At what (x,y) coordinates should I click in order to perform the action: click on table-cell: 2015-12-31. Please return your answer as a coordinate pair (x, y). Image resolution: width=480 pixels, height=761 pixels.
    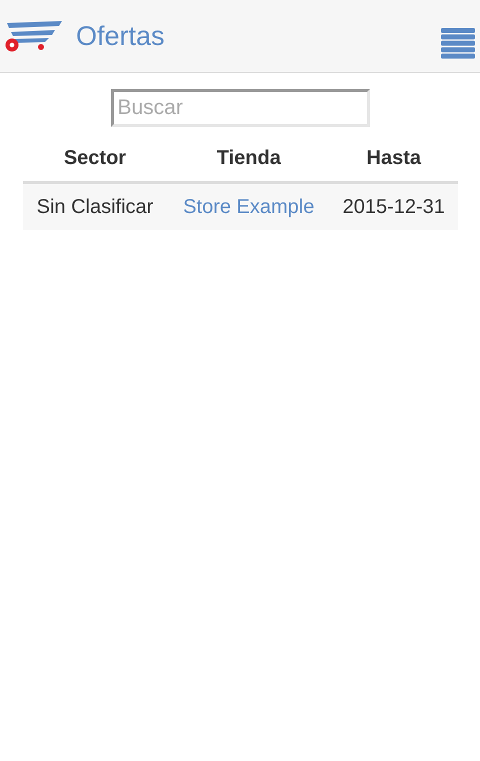
    Looking at the image, I should click on (394, 206).